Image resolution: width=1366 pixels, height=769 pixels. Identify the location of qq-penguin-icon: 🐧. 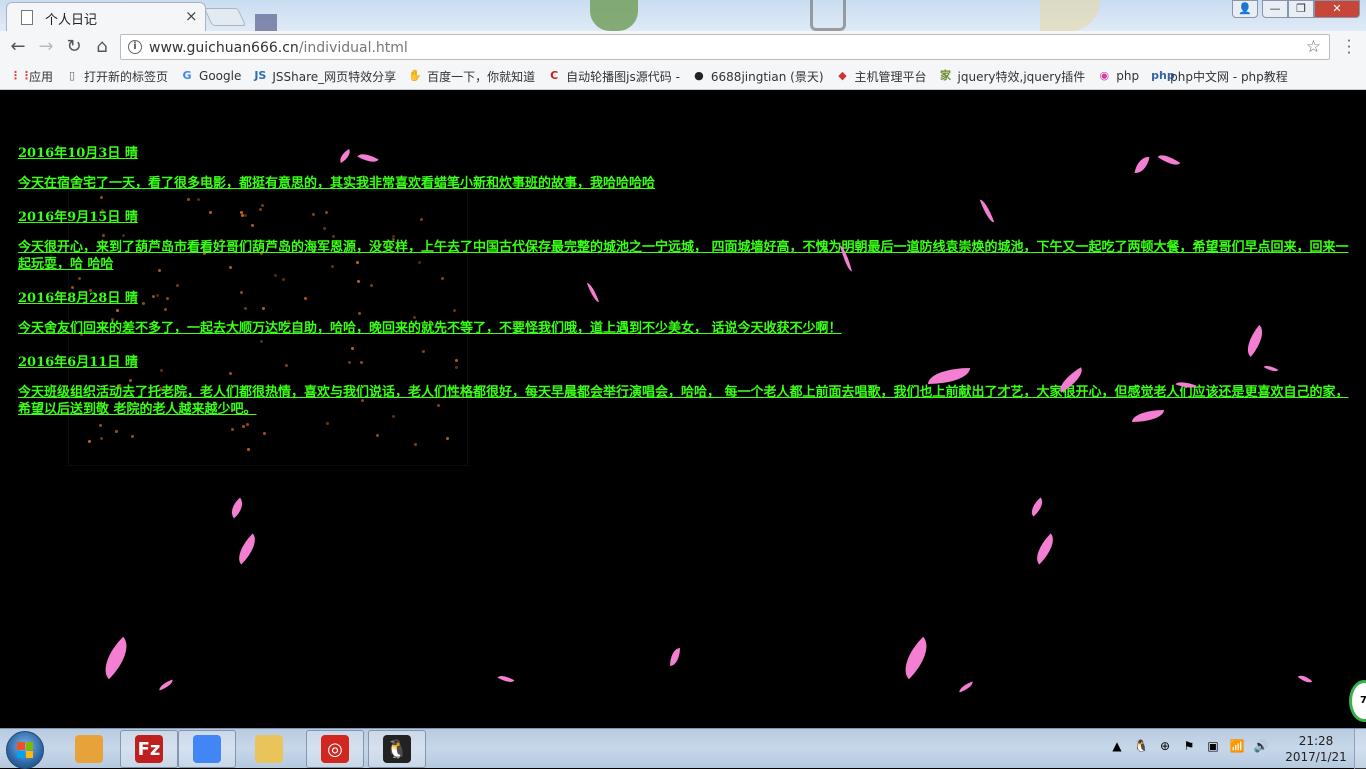
(397, 749).